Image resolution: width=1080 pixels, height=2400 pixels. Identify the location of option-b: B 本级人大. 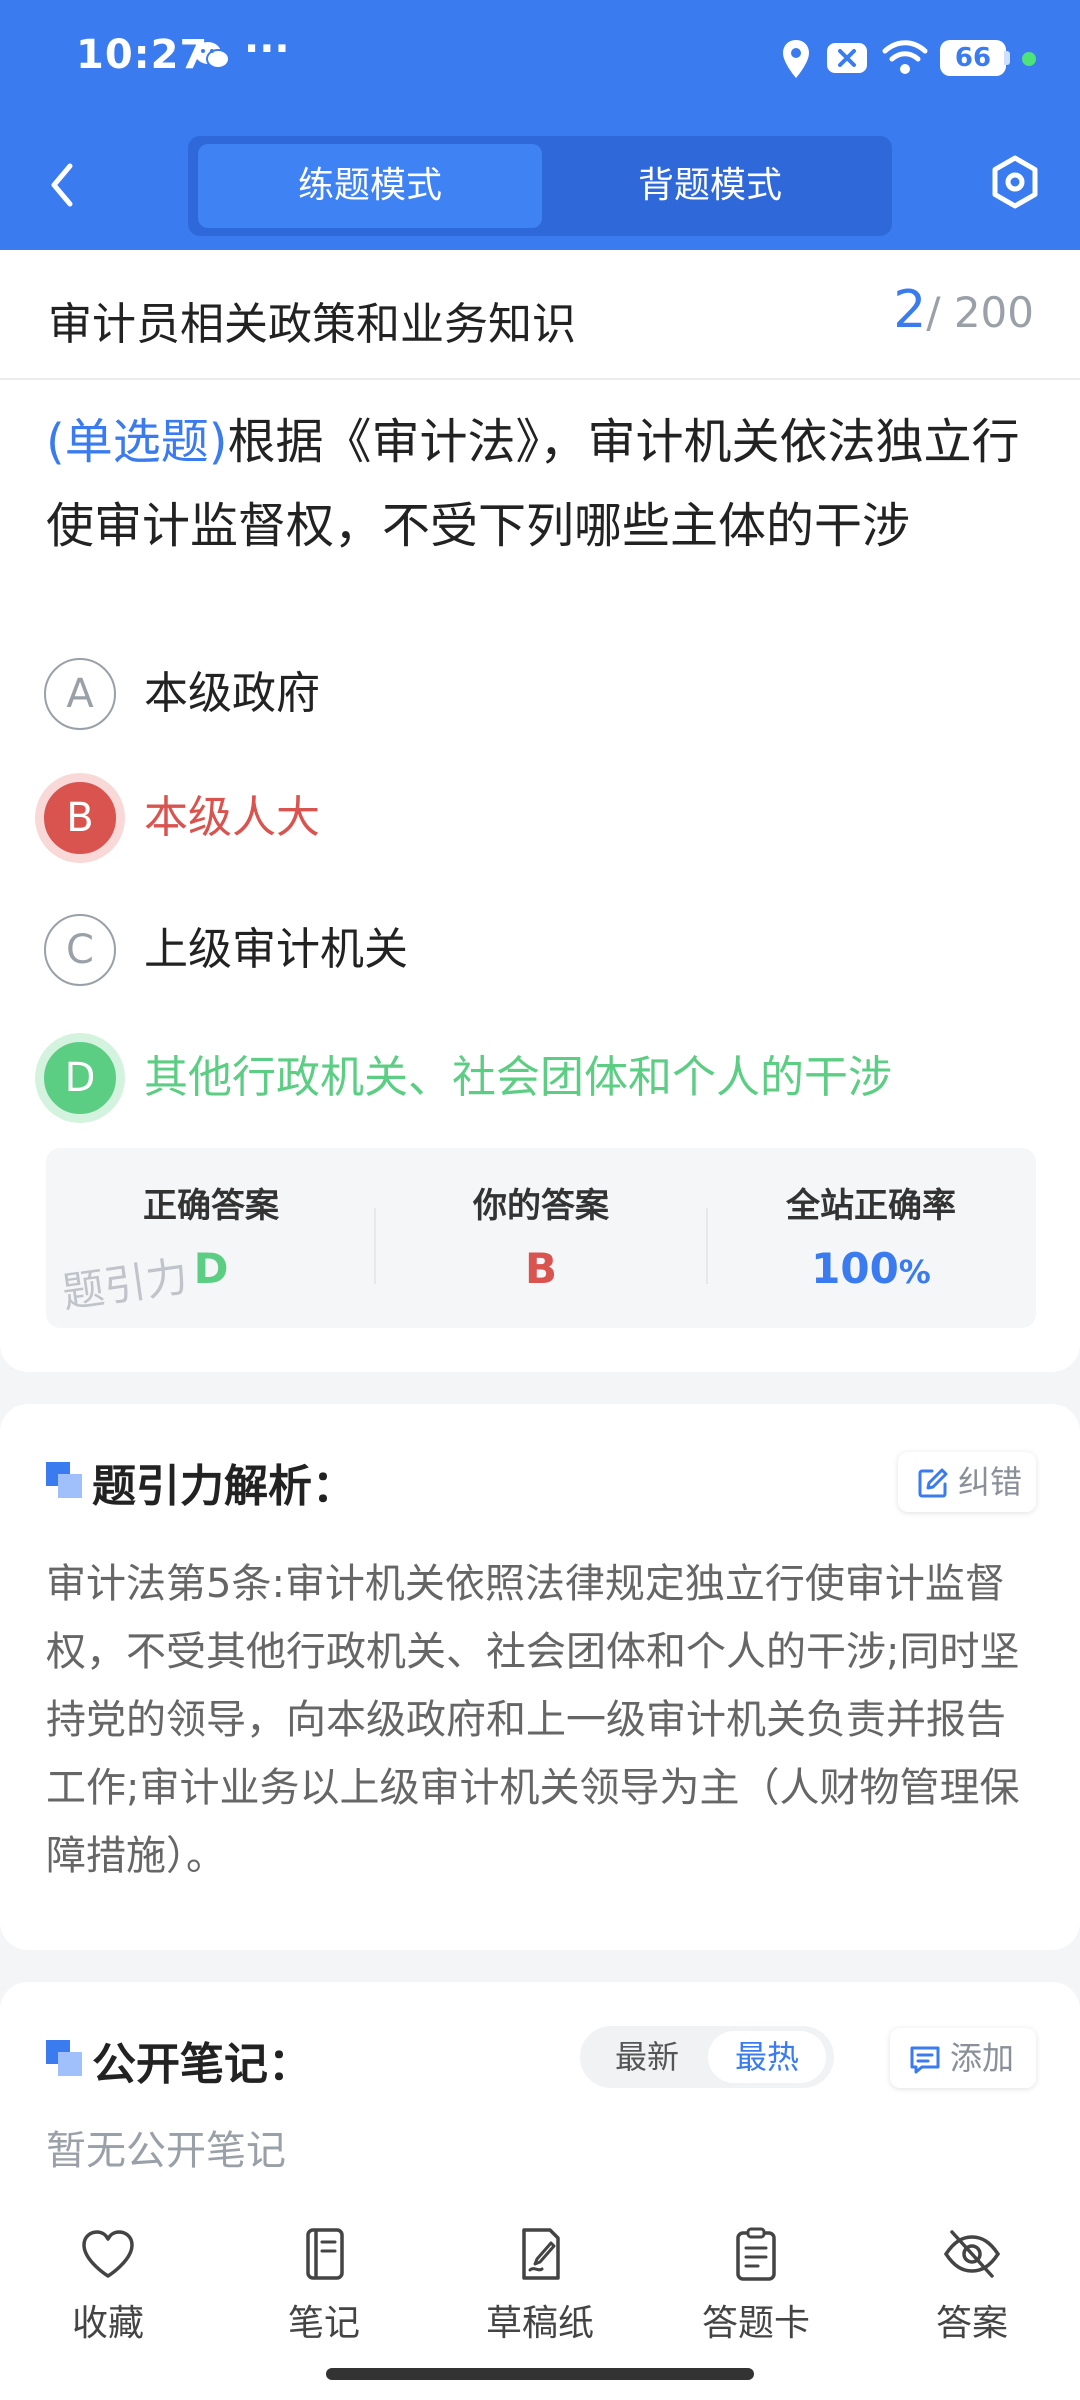
(539, 818).